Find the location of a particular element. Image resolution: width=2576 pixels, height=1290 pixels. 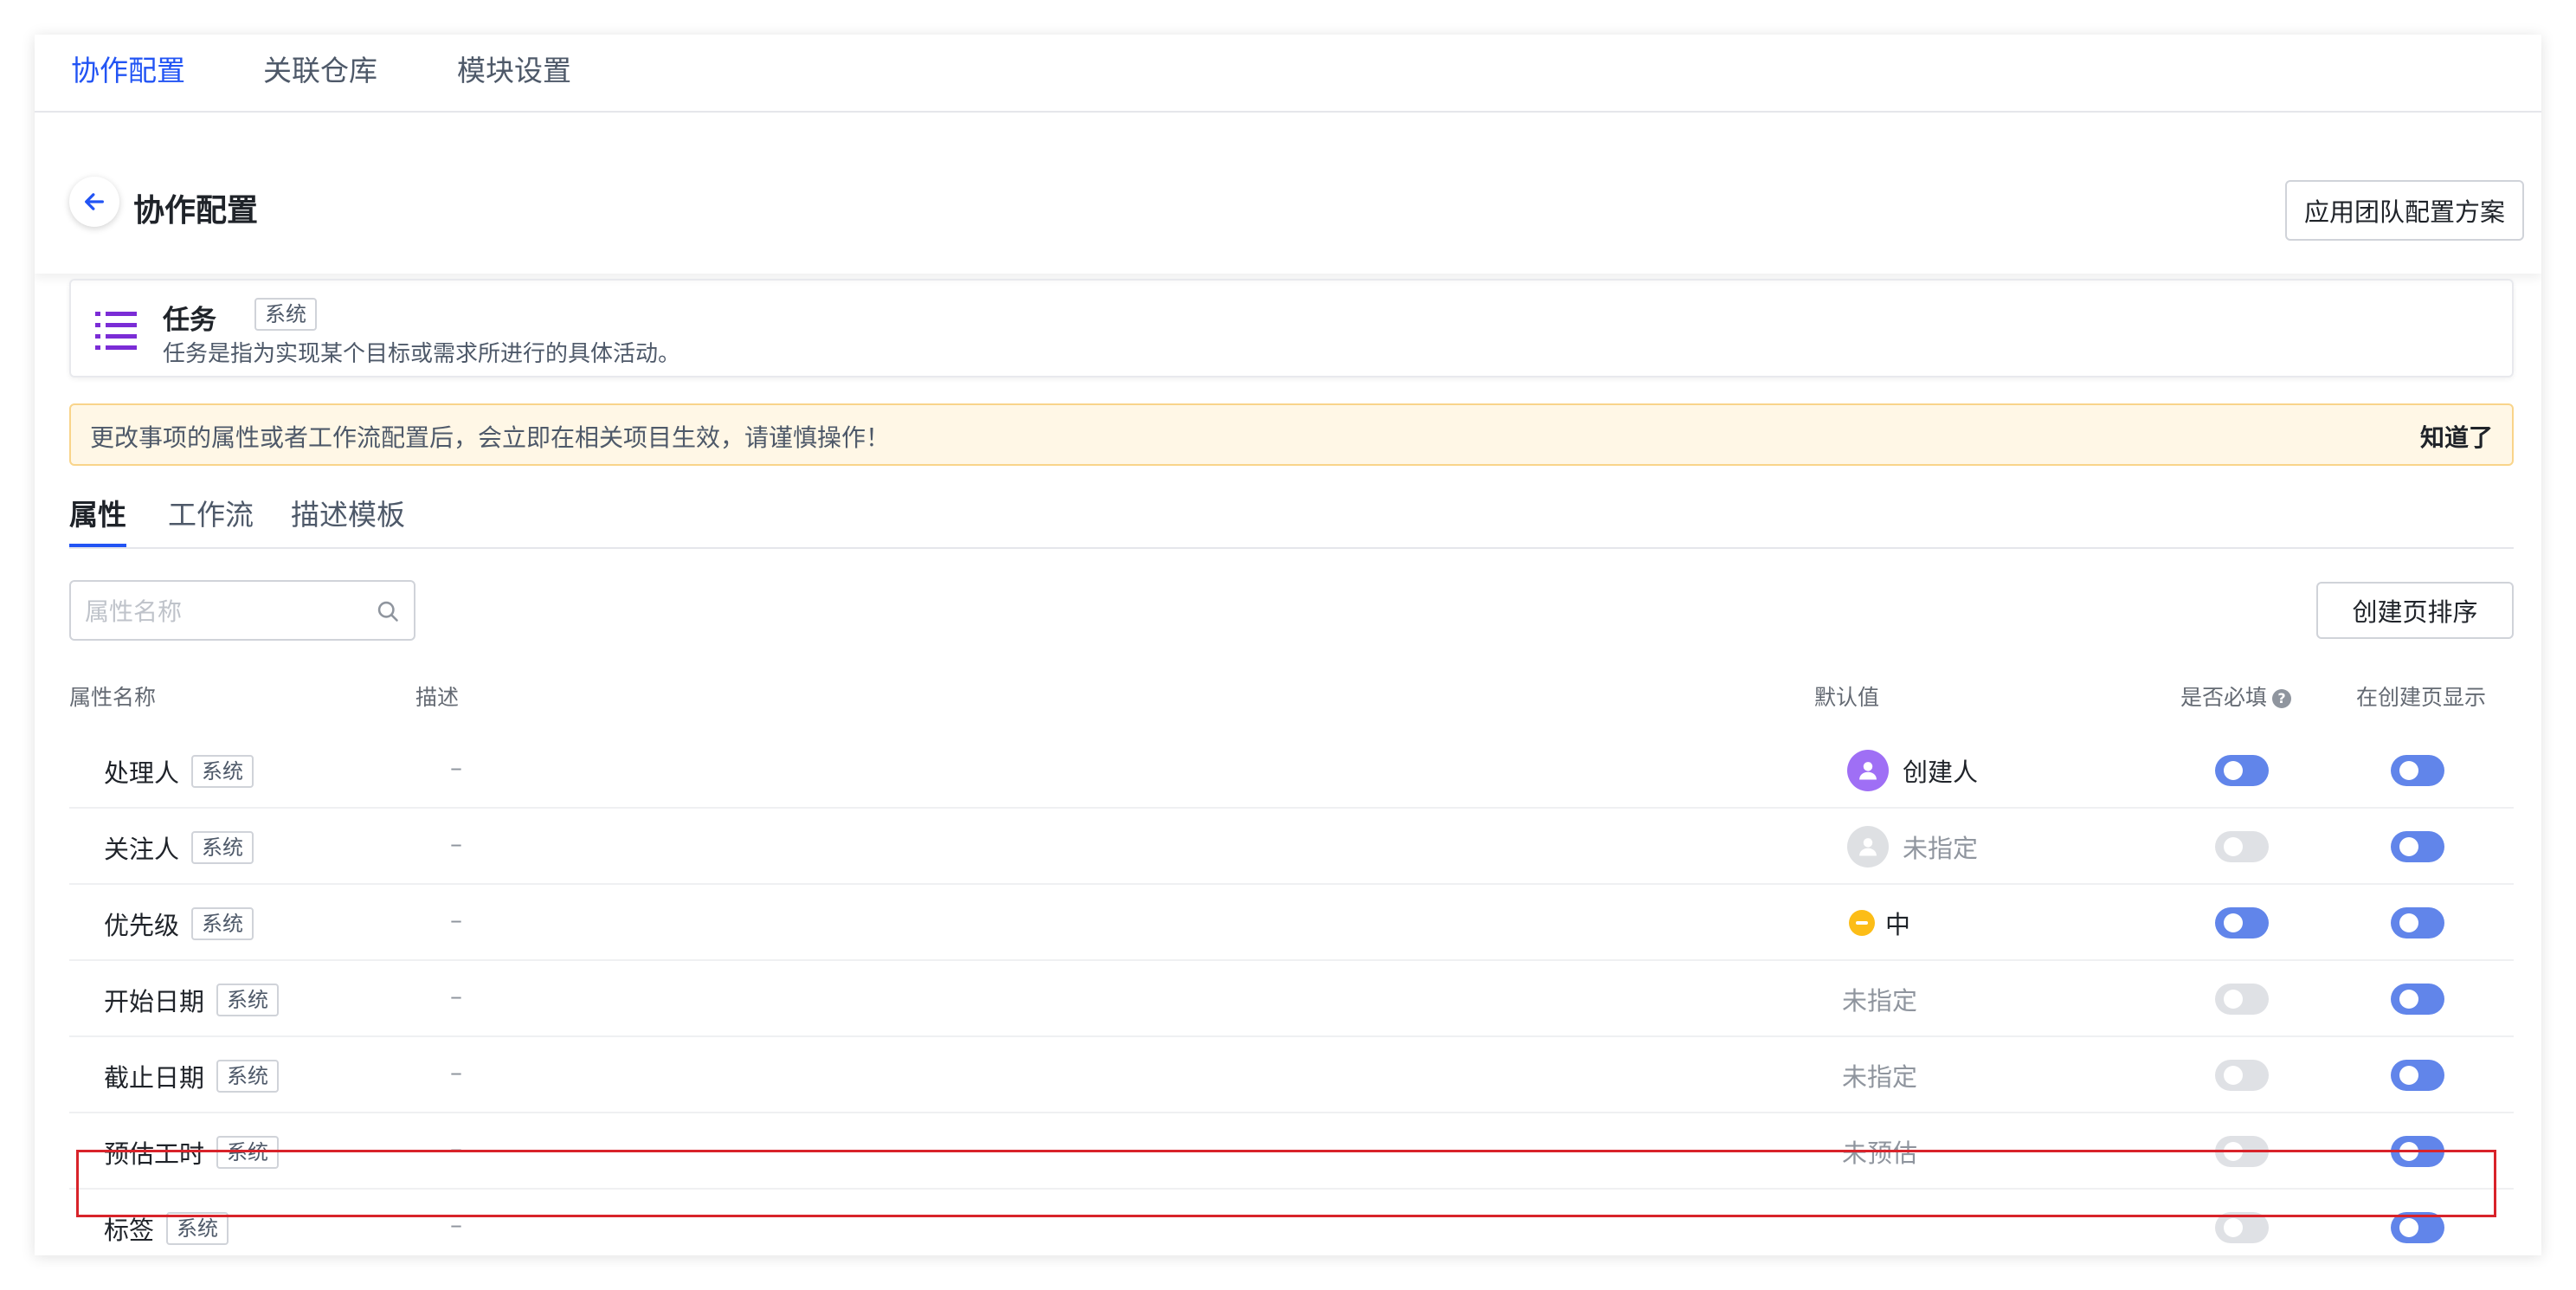

default-value-text: 未预估 is located at coordinates (1880, 1153).